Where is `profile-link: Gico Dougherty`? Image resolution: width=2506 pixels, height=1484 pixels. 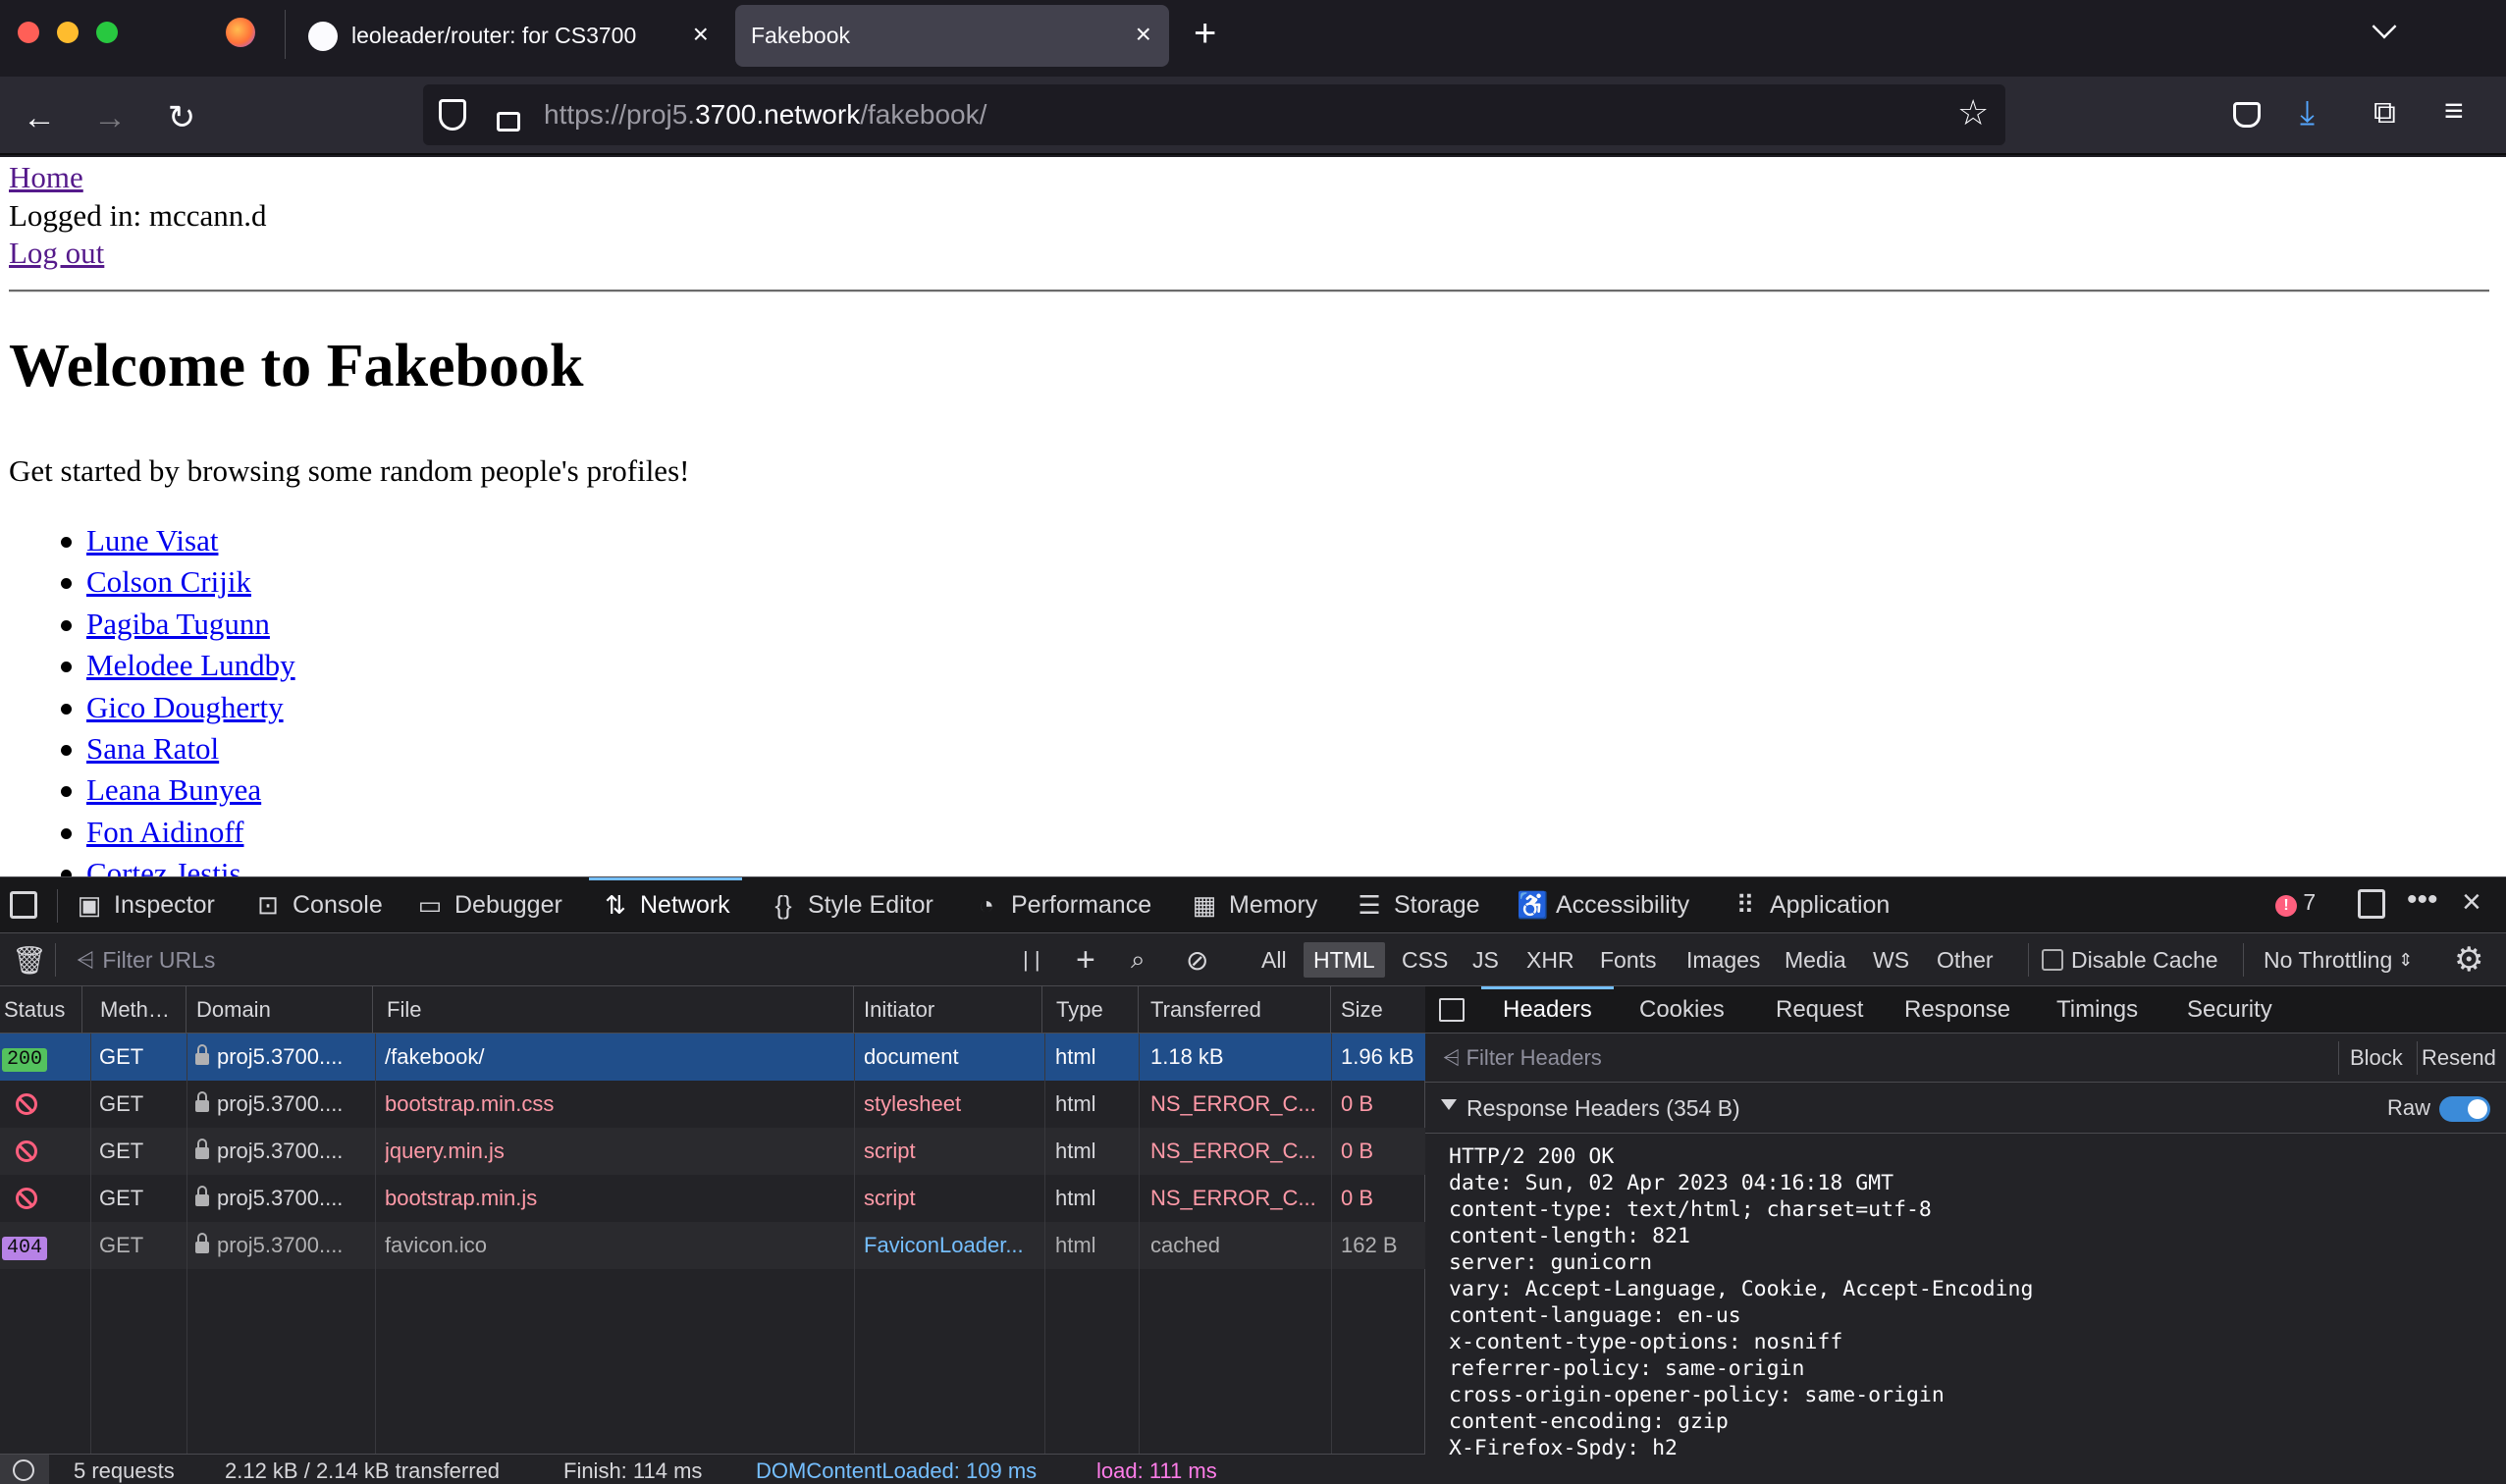 profile-link: Gico Dougherty is located at coordinates (185, 707).